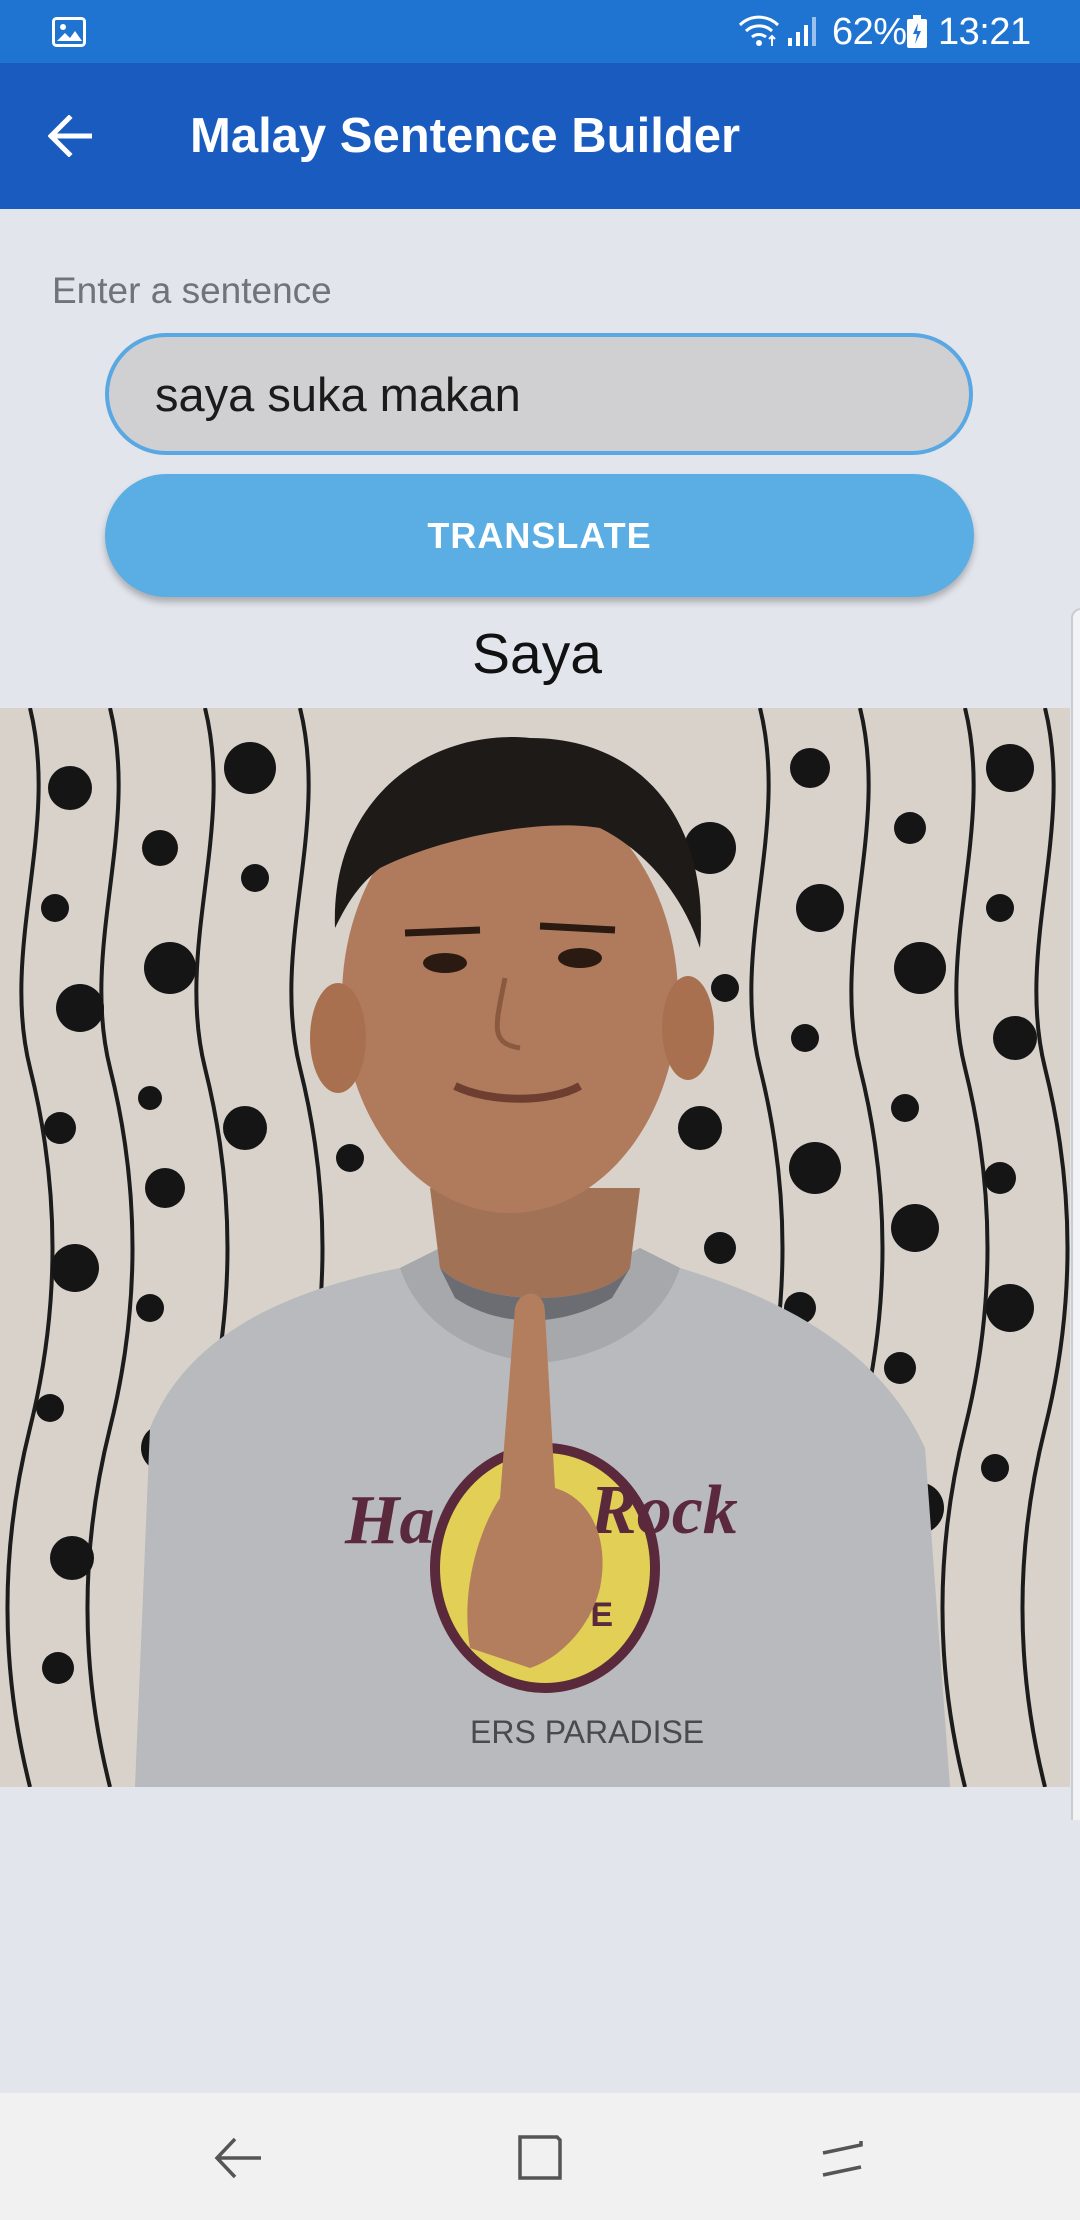  I want to click on nav-home-icon, so click(540, 2157).